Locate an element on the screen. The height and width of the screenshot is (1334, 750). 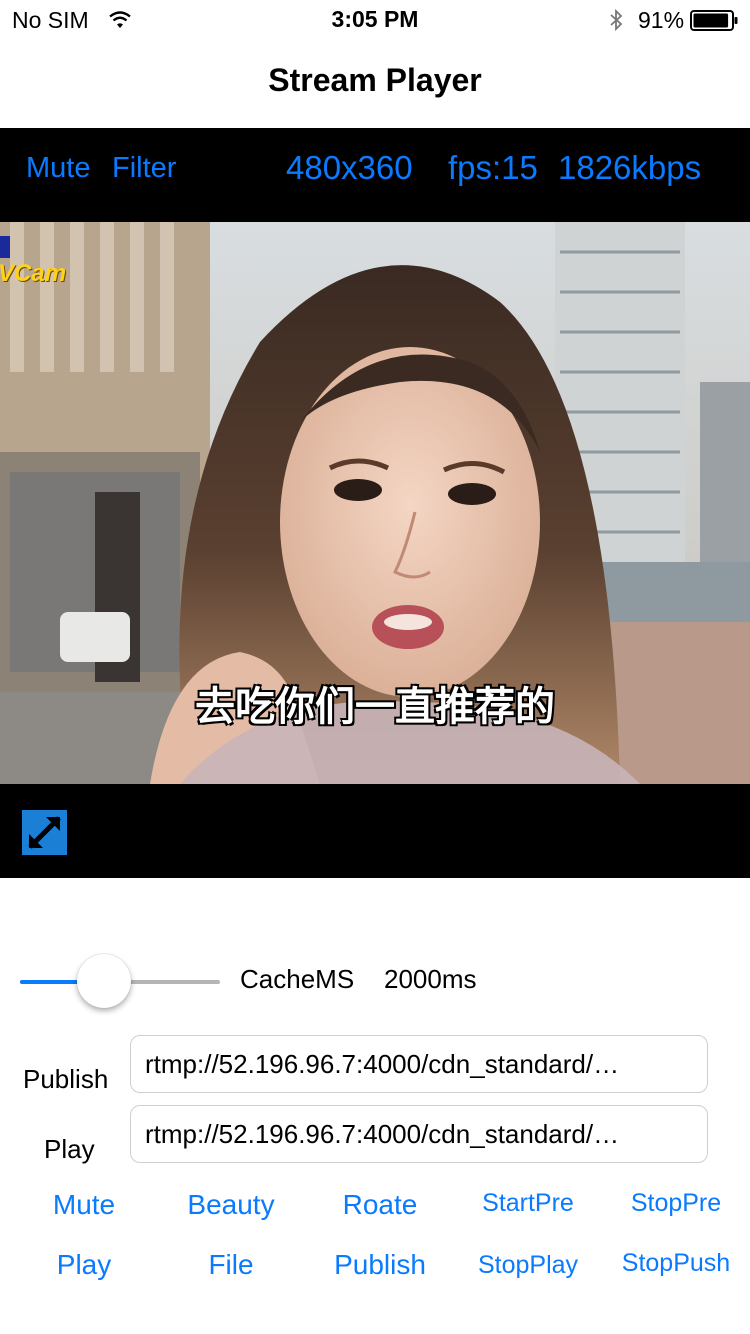
watermark-badge is located at coordinates (5, 247).